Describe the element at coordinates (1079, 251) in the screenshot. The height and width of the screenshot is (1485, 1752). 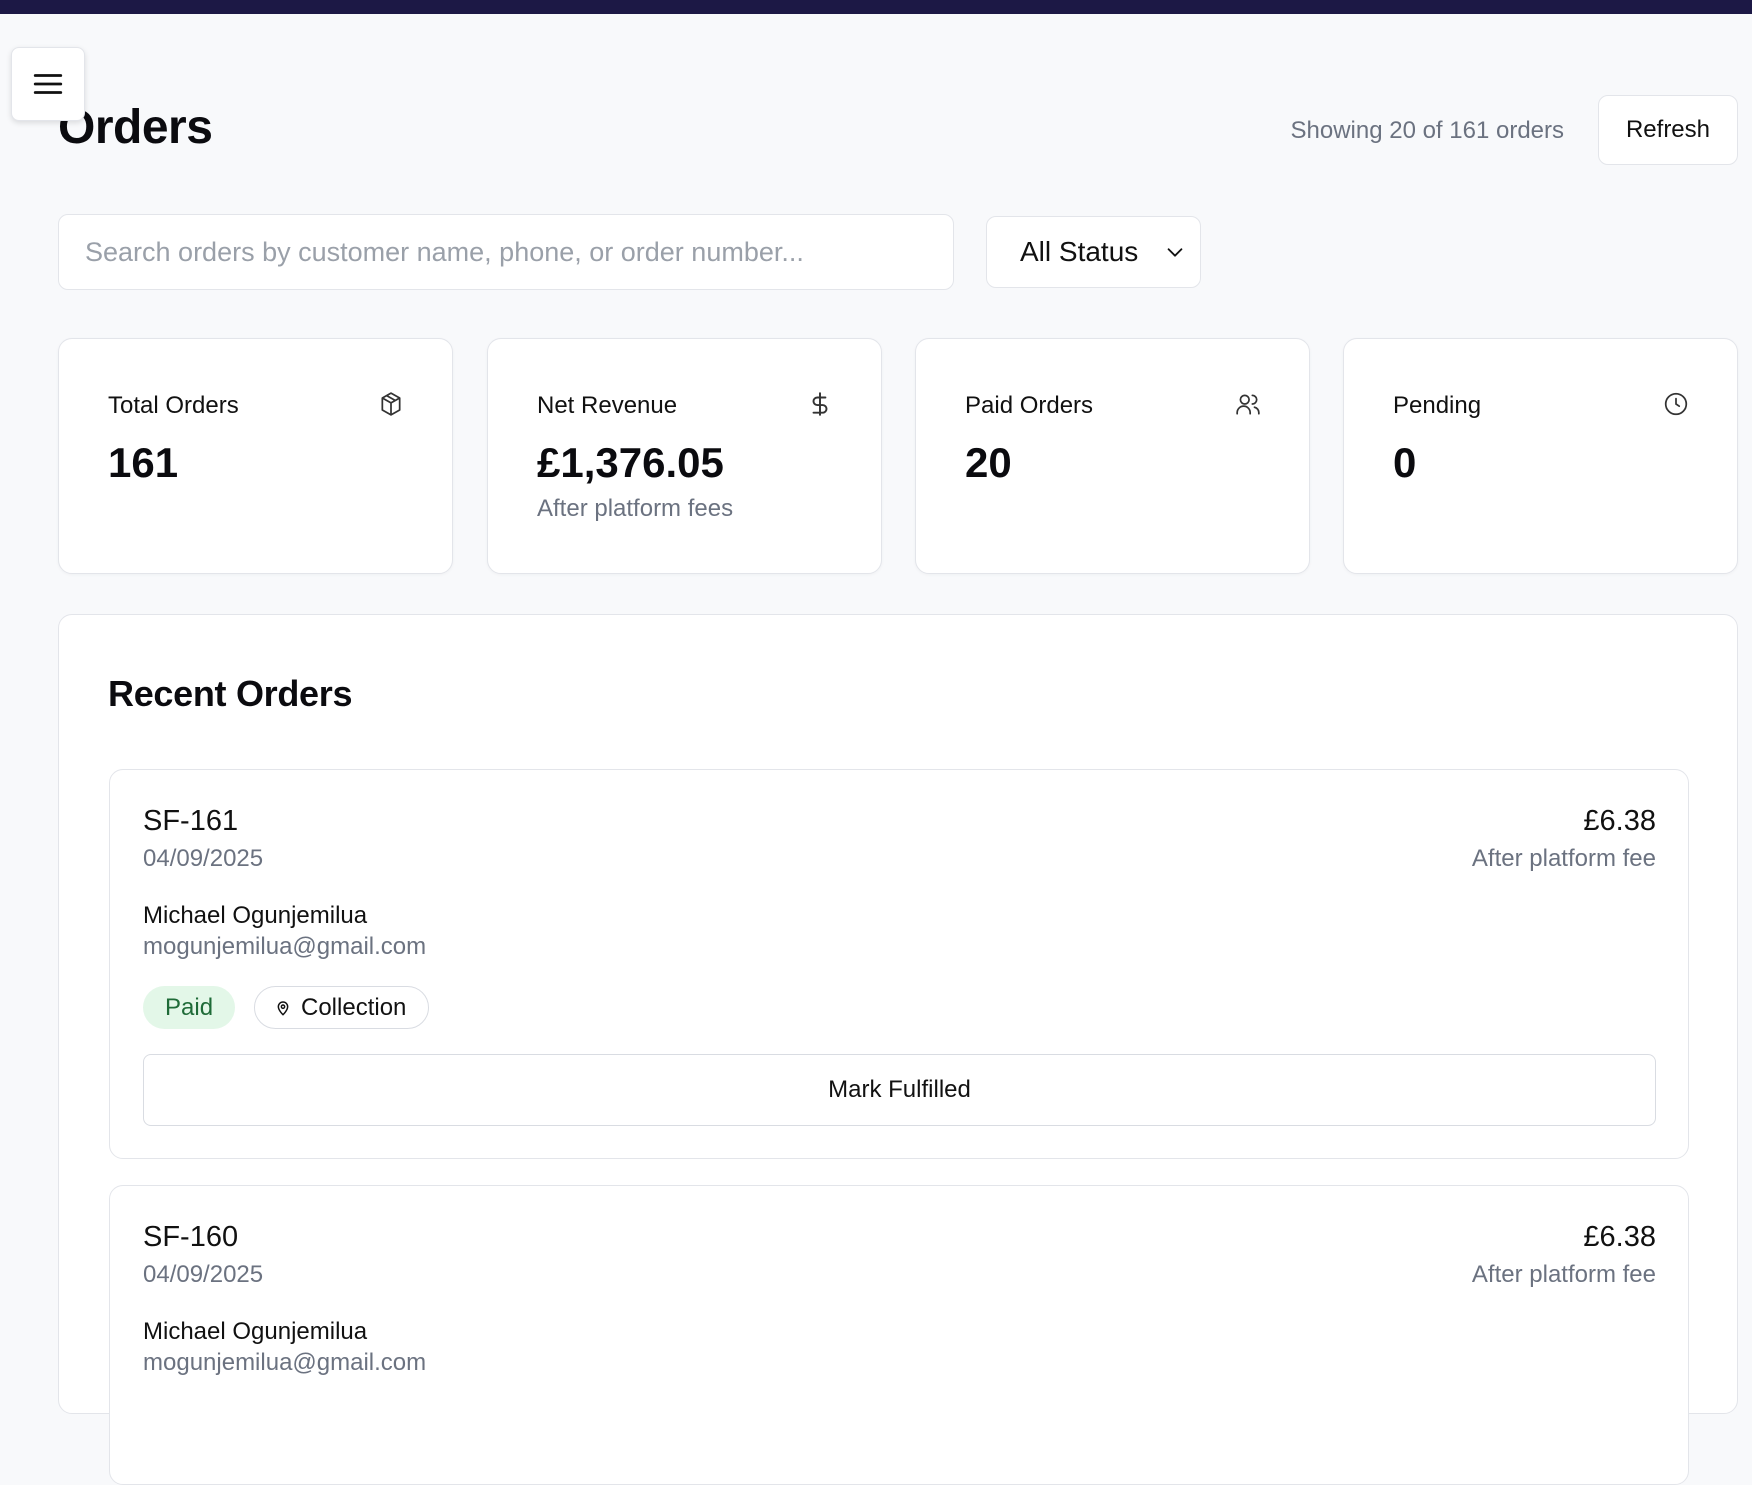
I see `status-select-value: All Status` at that location.